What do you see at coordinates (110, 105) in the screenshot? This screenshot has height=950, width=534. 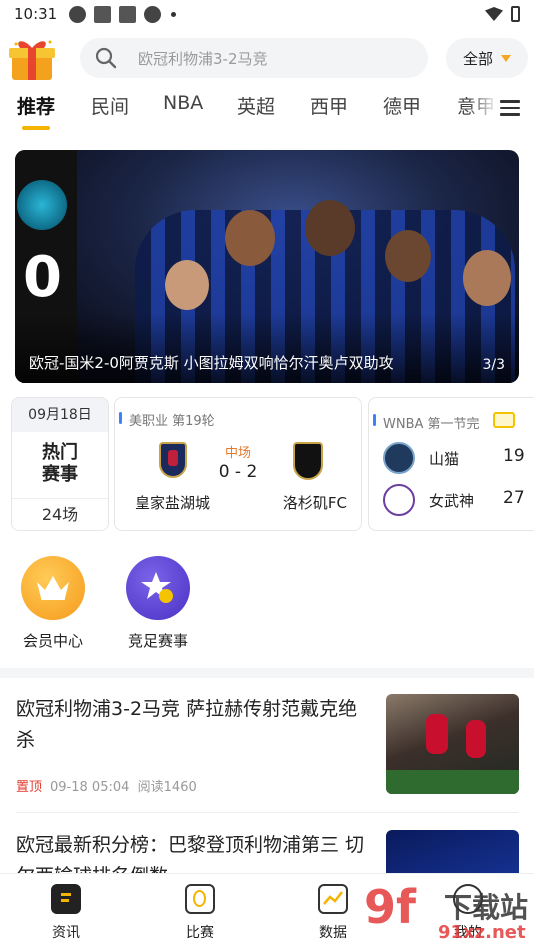 I see `tab-folk: 民间` at bounding box center [110, 105].